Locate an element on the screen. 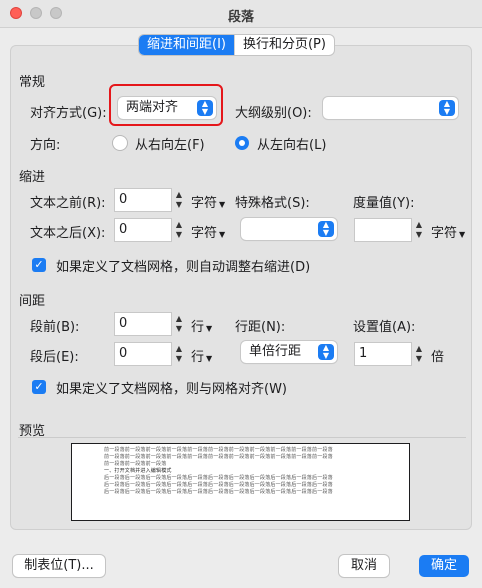  title-bar: 段落 is located at coordinates (241, 14).